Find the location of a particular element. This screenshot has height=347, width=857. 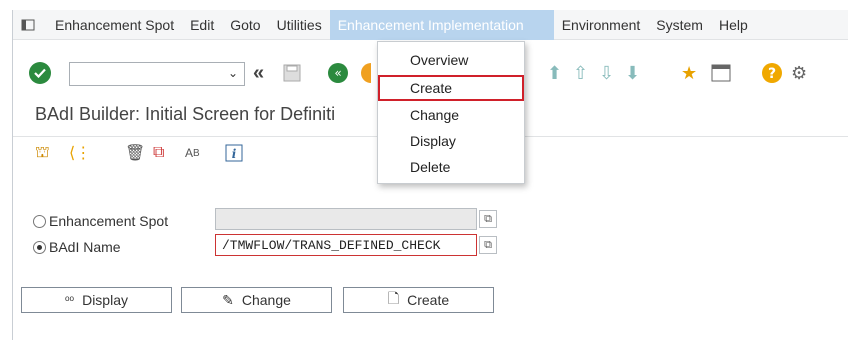

chevron-down-icon: ⌄ is located at coordinates (233, 73).